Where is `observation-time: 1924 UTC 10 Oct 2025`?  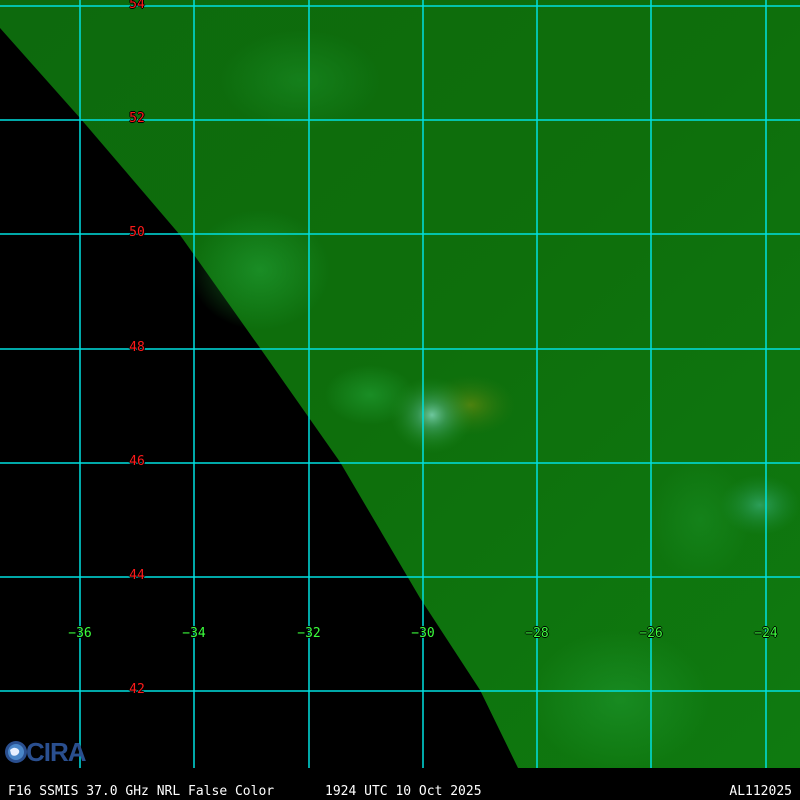 observation-time: 1924 UTC 10 Oct 2025 is located at coordinates (403, 791).